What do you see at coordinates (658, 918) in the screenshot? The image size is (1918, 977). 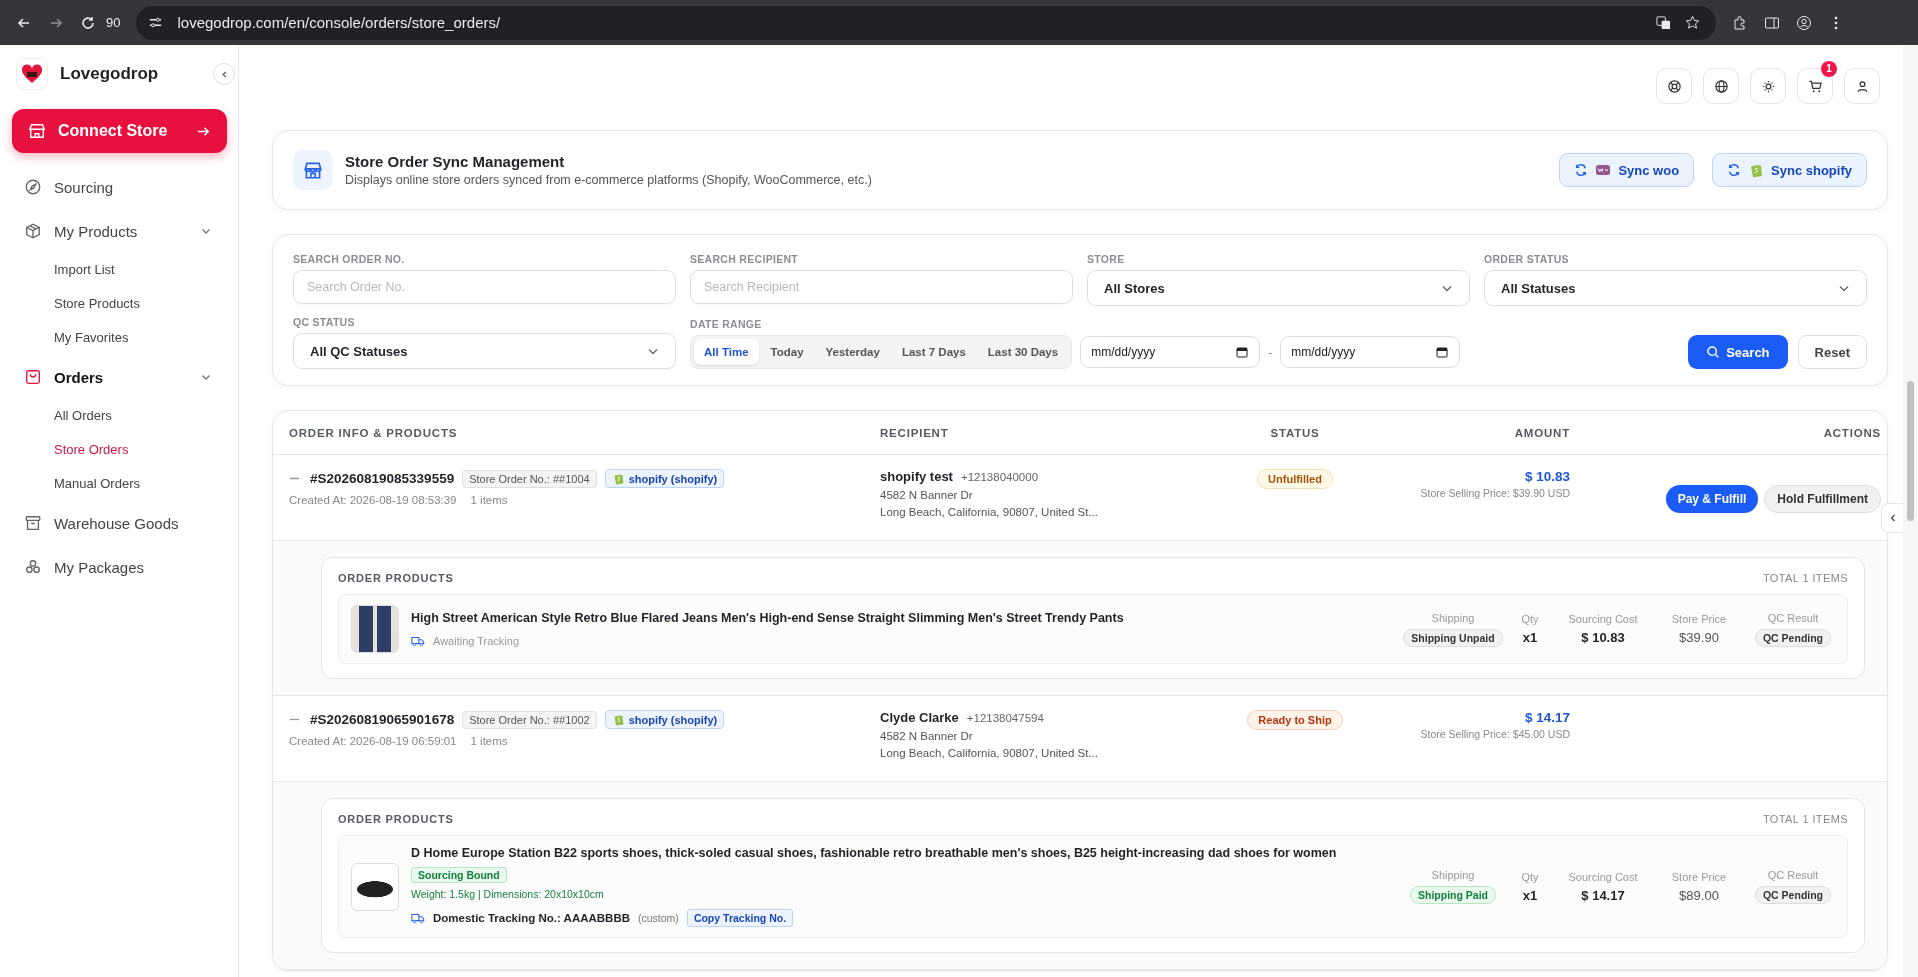 I see `tracking-source: (custom)` at bounding box center [658, 918].